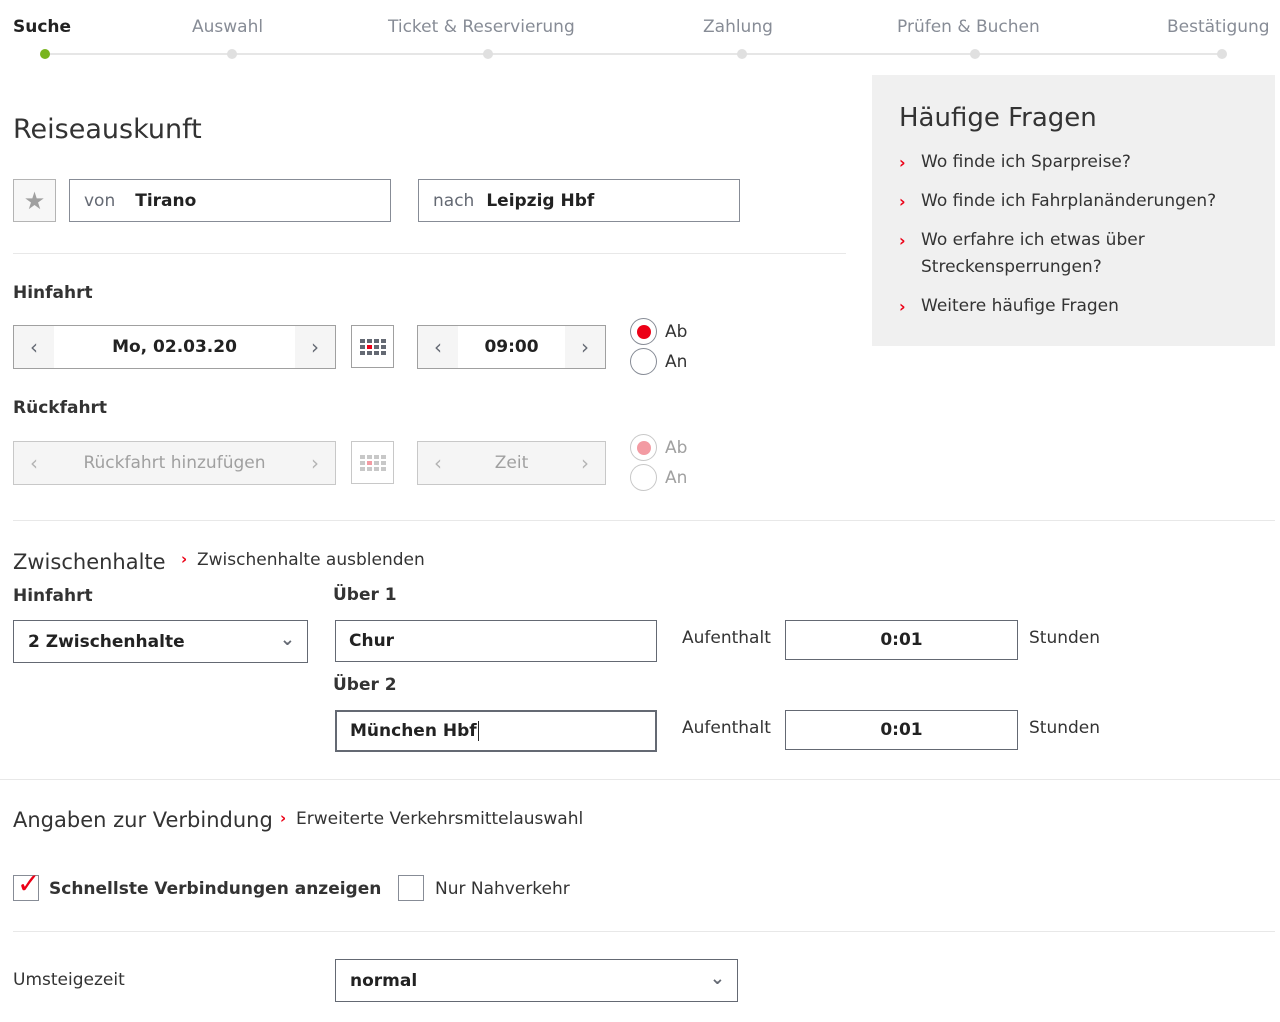 Image resolution: width=1280 pixels, height=1022 pixels. What do you see at coordinates (540, 200) in the screenshot?
I see `to-value: Leipzig Hbf` at bounding box center [540, 200].